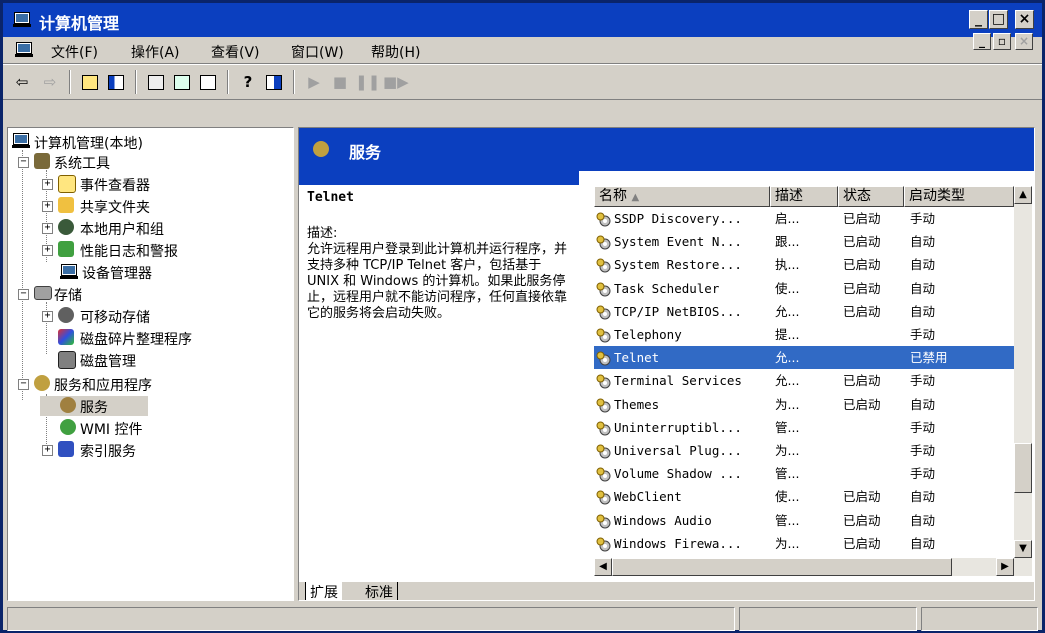 Image resolution: width=1045 pixels, height=633 pixels. What do you see at coordinates (804, 358) in the screenshot?
I see `table-row: Telnet 允... 已禁用` at bounding box center [804, 358].